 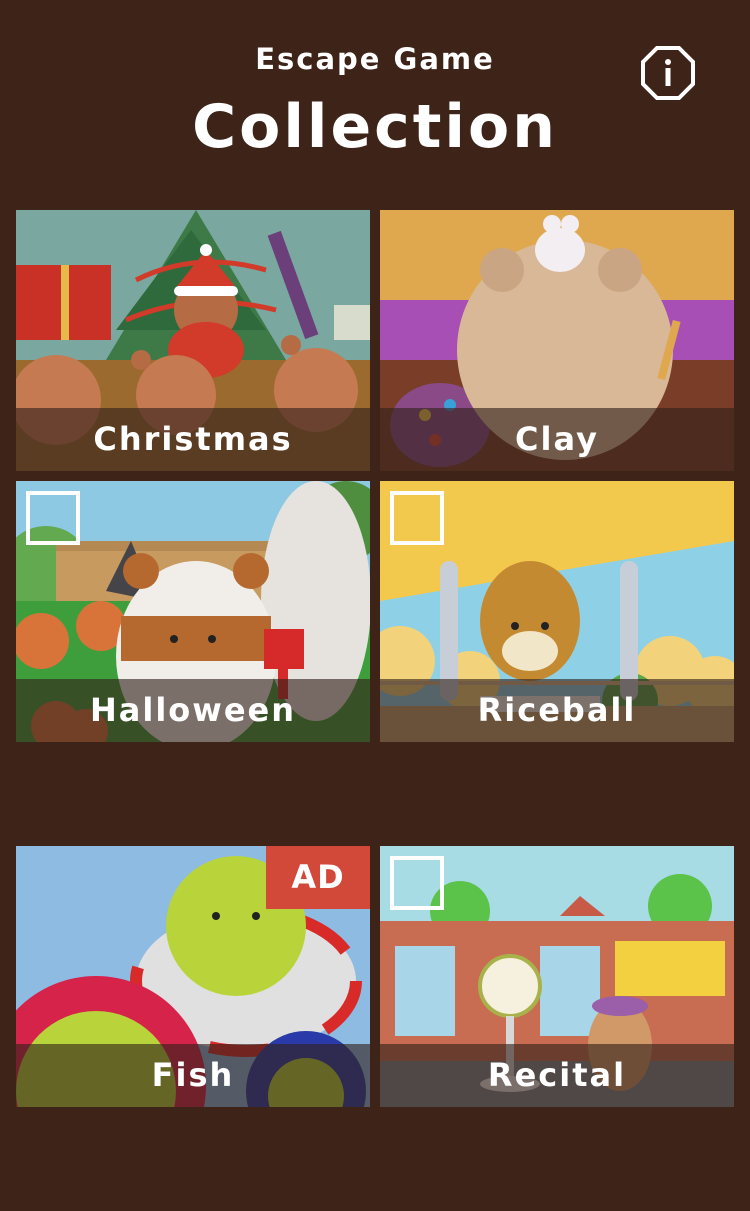 I want to click on tile-label: Christmas, so click(x=193, y=439).